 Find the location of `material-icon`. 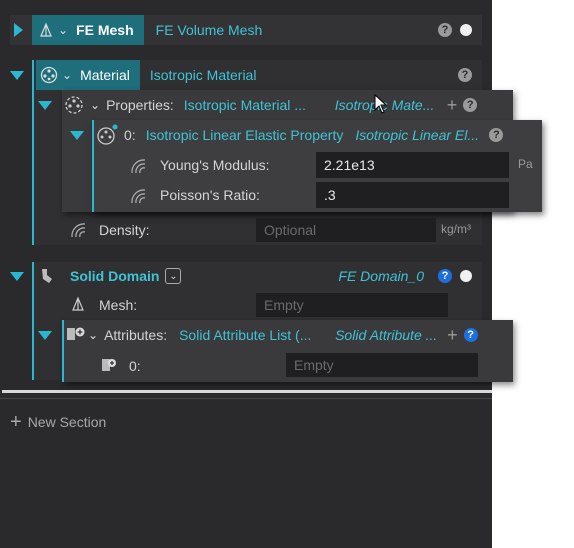

material-icon is located at coordinates (49, 75).